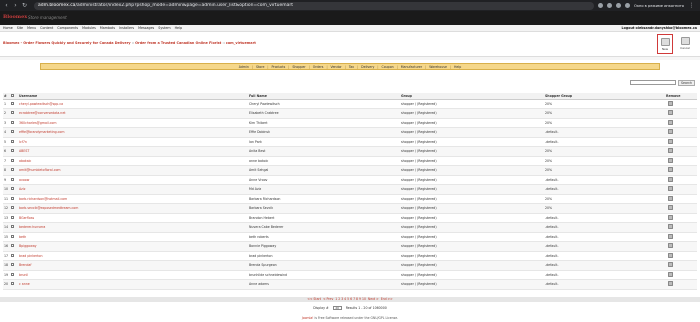  I want to click on pager-start: << Start, so click(314, 299).